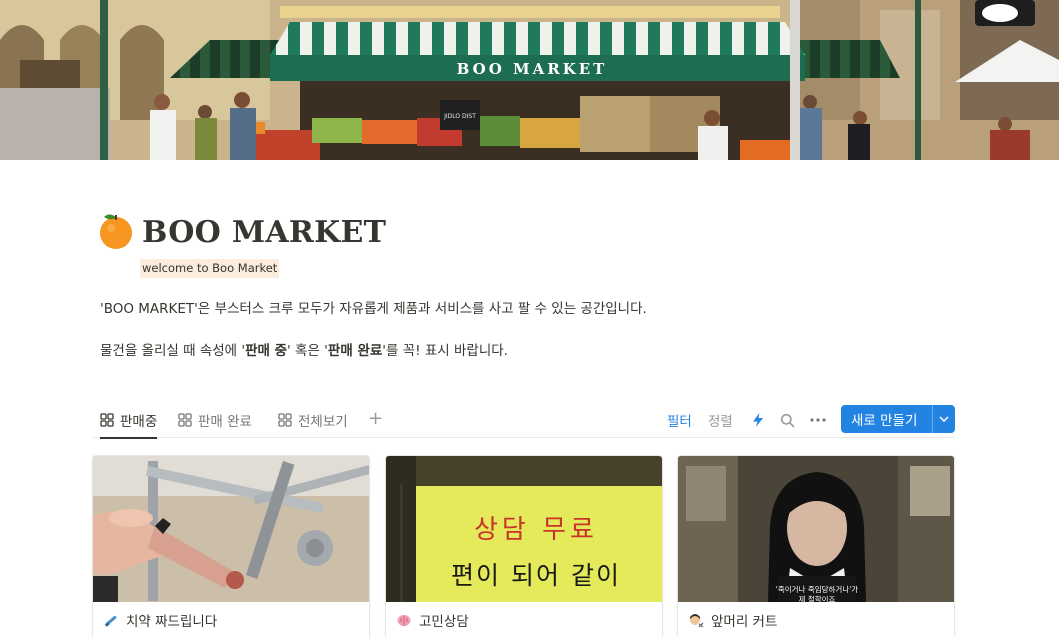 This screenshot has width=1059, height=637. Describe the element at coordinates (536, 575) in the screenshot. I see `card-image-text: 편이 되어 같이` at that location.